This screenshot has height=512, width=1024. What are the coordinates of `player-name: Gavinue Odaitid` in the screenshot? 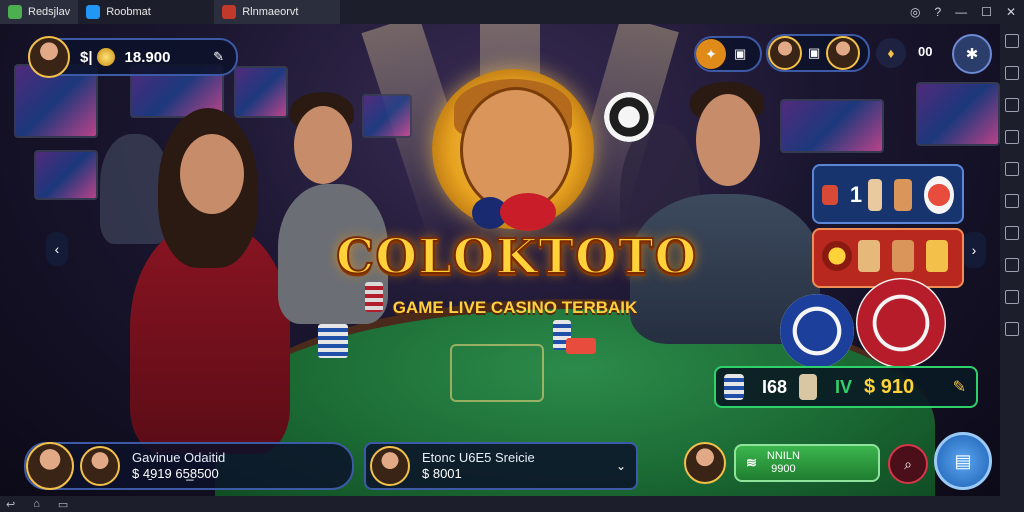 It's located at (179, 457).